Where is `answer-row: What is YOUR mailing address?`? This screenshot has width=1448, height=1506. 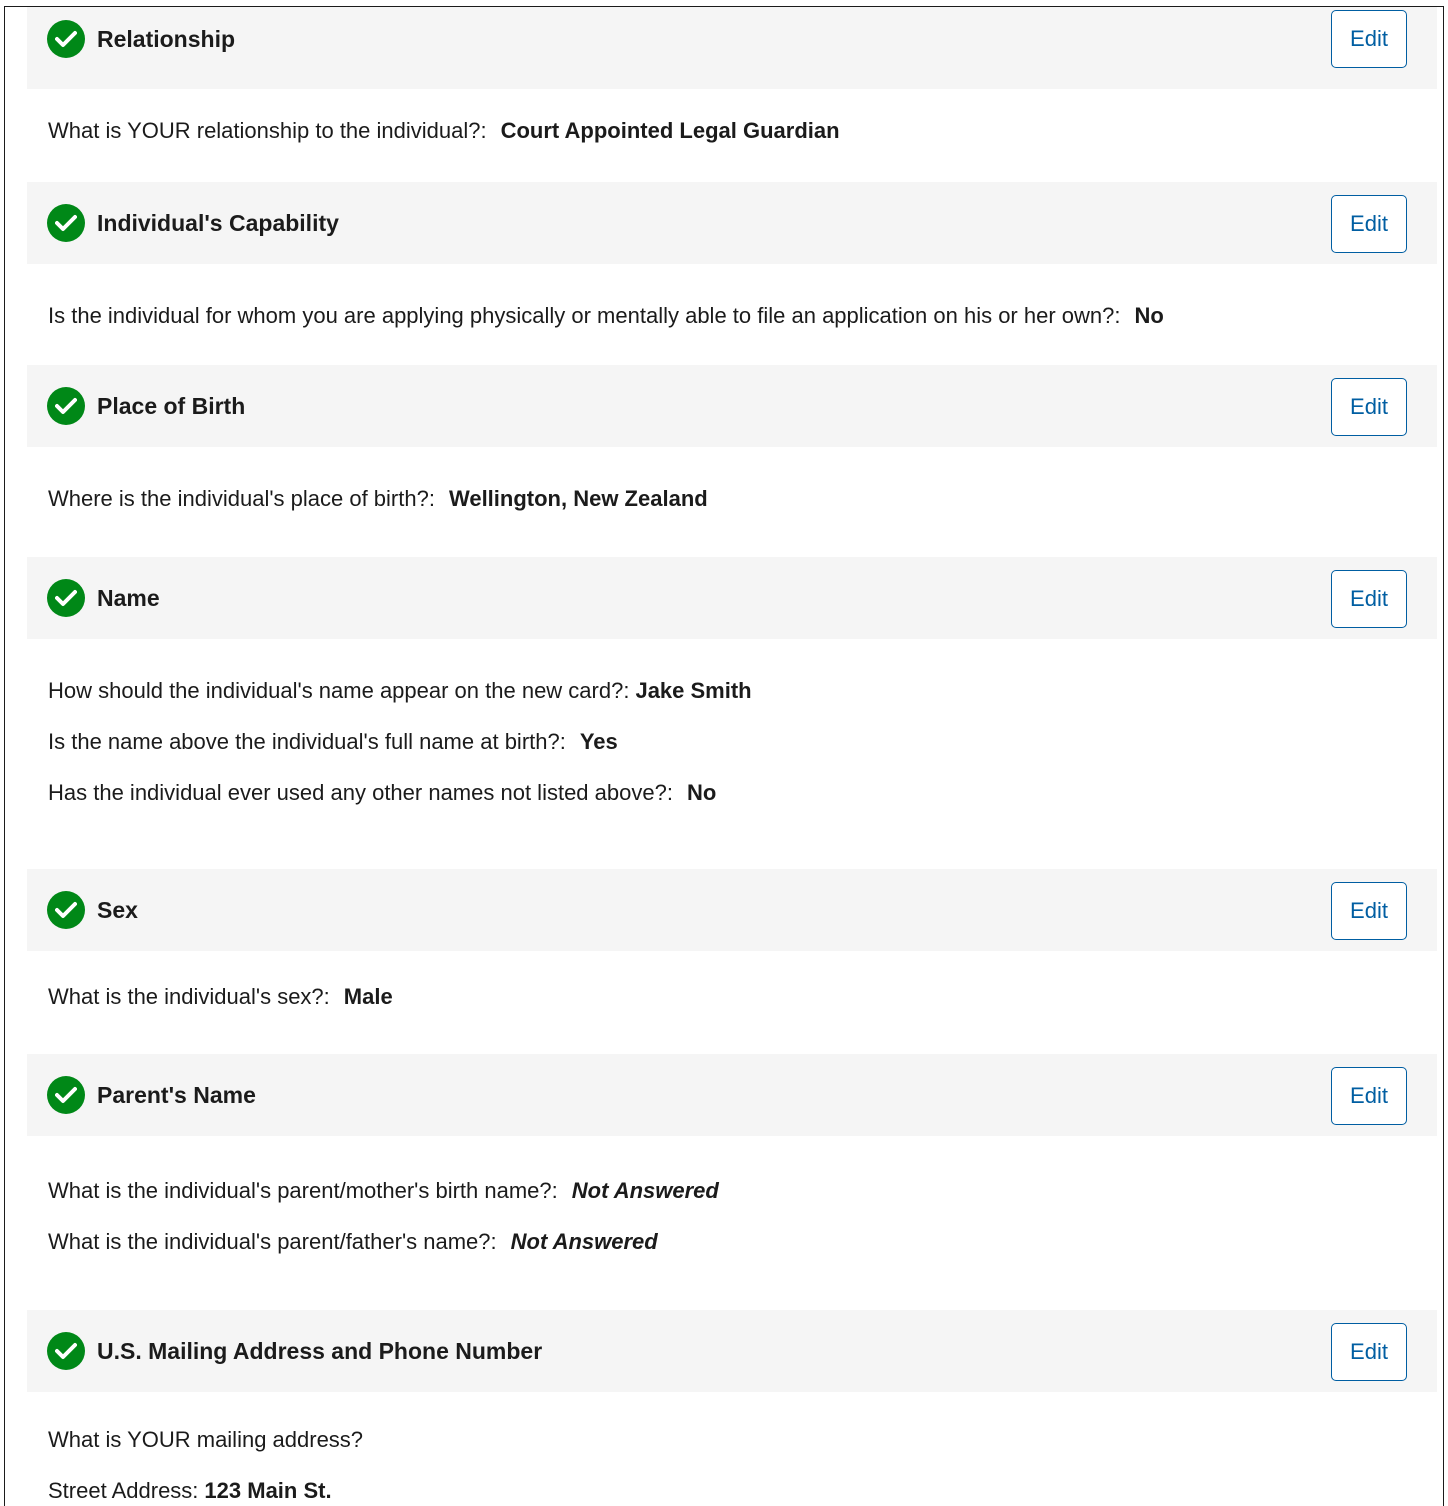
answer-row: What is YOUR mailing address? is located at coordinates (205, 1440).